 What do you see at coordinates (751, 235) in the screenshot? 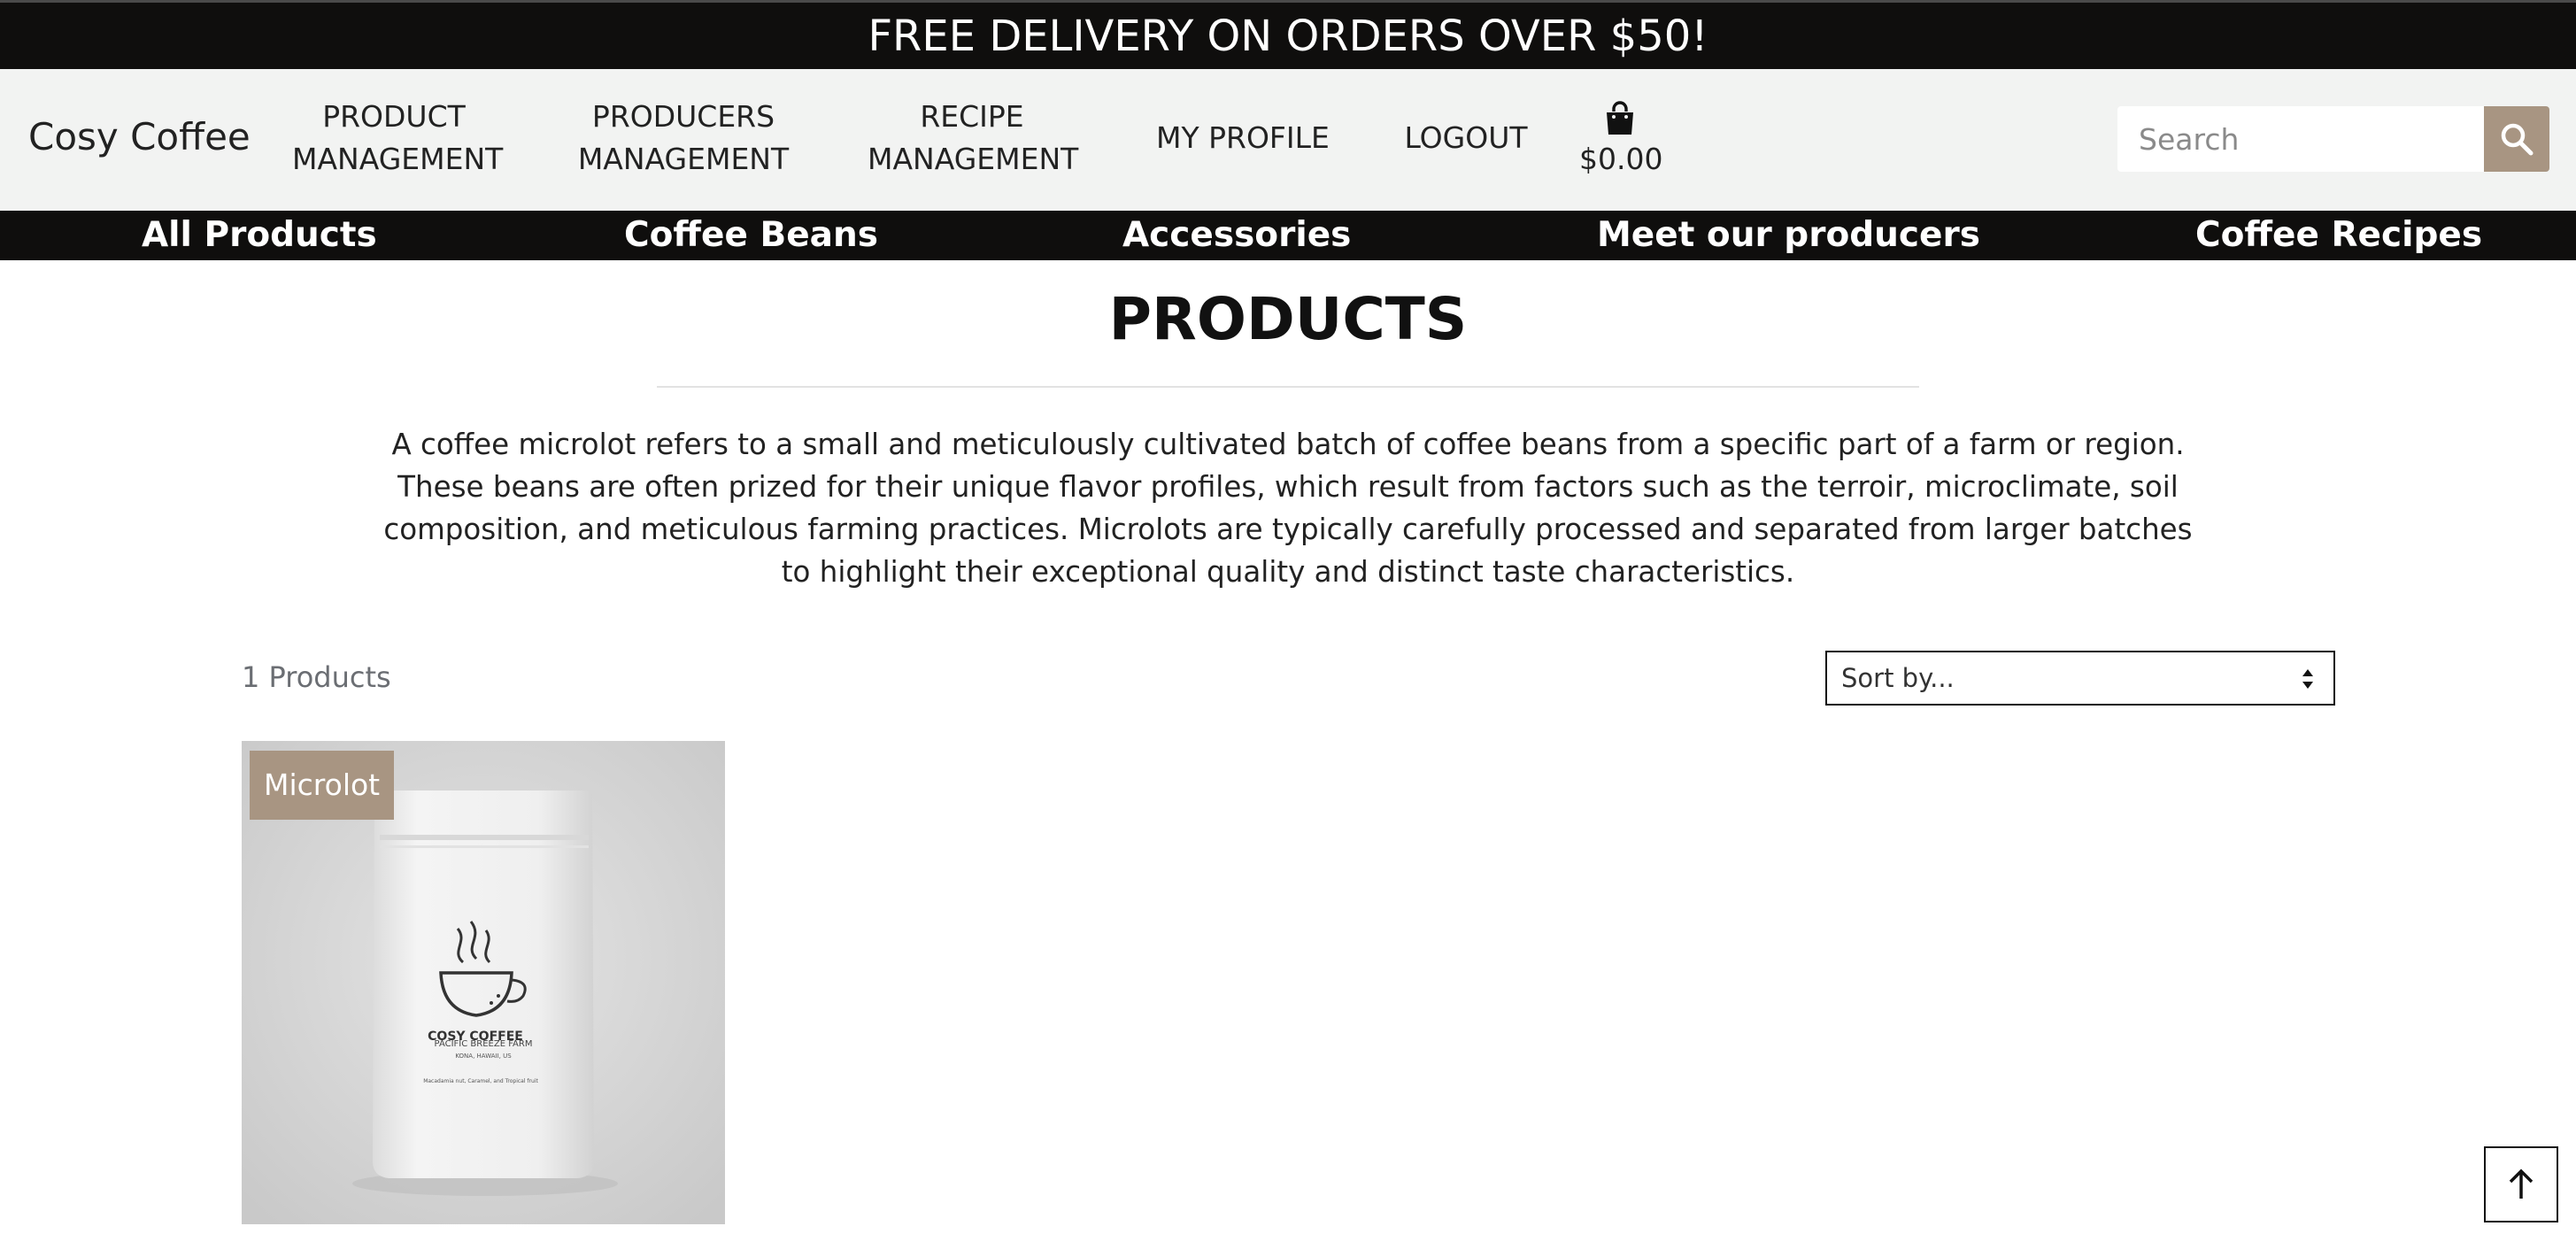
I see `category-coffee-beans: Coffee Beans` at bounding box center [751, 235].